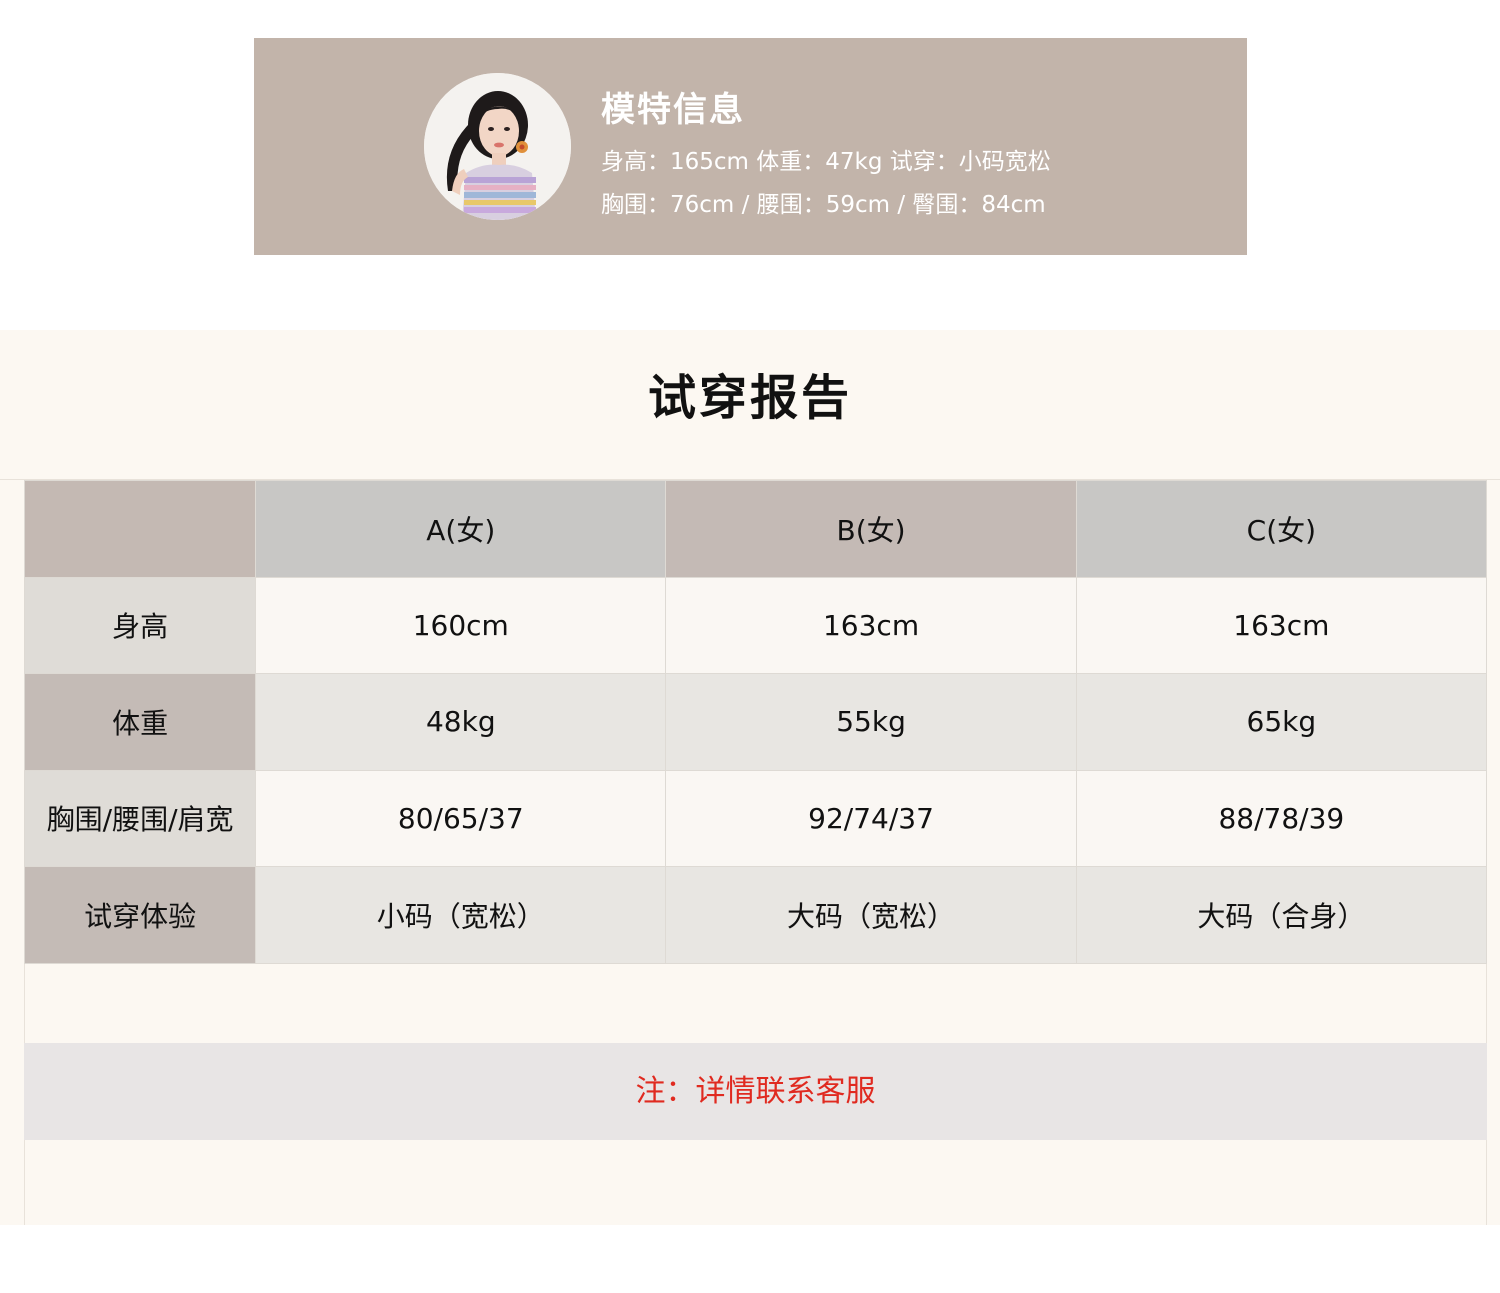  I want to click on table-row: 试穿体验 小码（宽松） 大码（宽松） 大码（合身）, so click(755, 915).